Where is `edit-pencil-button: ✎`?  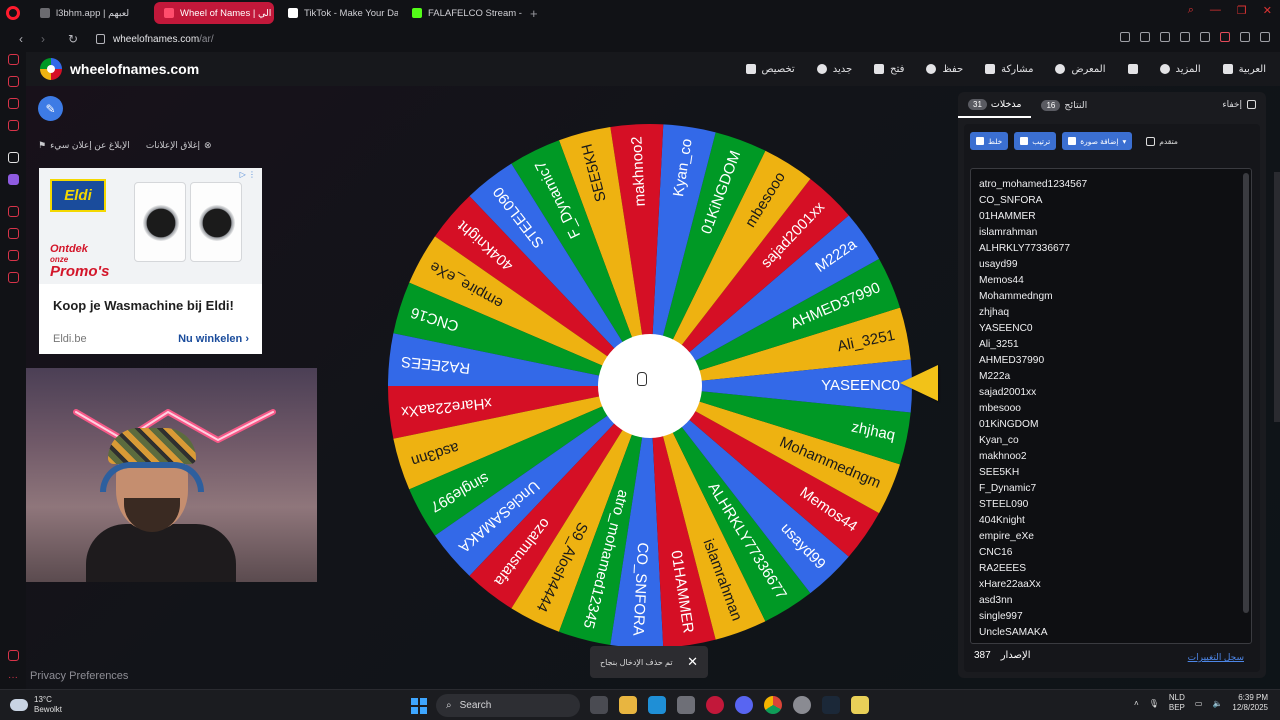 edit-pencil-button: ✎ is located at coordinates (50, 108).